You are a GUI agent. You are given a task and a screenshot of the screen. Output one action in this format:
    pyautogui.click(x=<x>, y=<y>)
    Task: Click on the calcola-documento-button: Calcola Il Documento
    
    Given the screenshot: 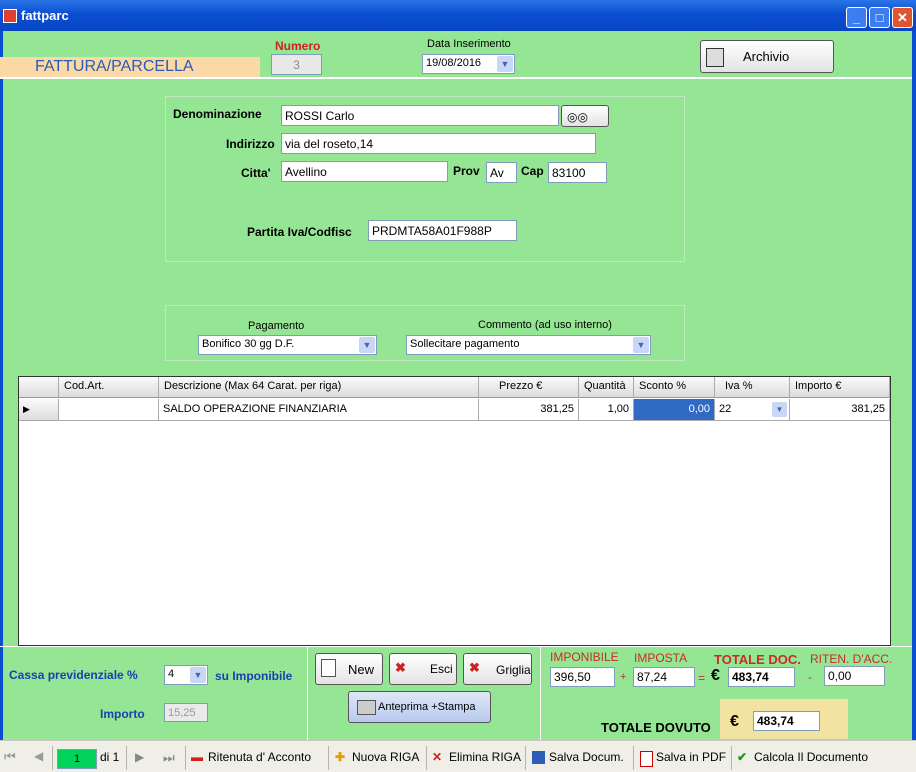 What is the action you would take?
    pyautogui.click(x=811, y=757)
    